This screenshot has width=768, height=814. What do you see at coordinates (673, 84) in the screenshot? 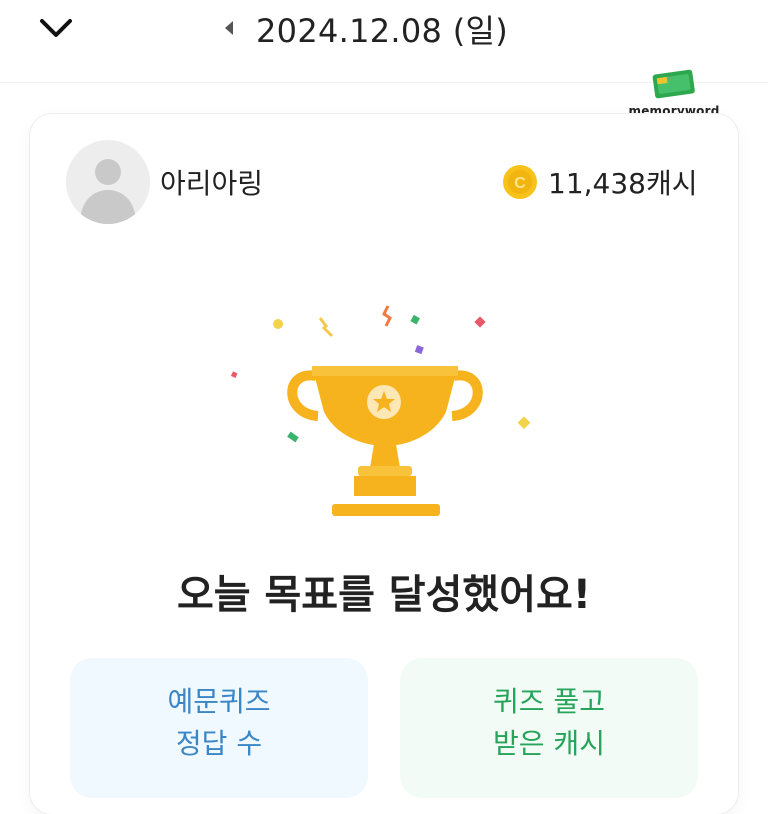
I see `logo-card-icon` at bounding box center [673, 84].